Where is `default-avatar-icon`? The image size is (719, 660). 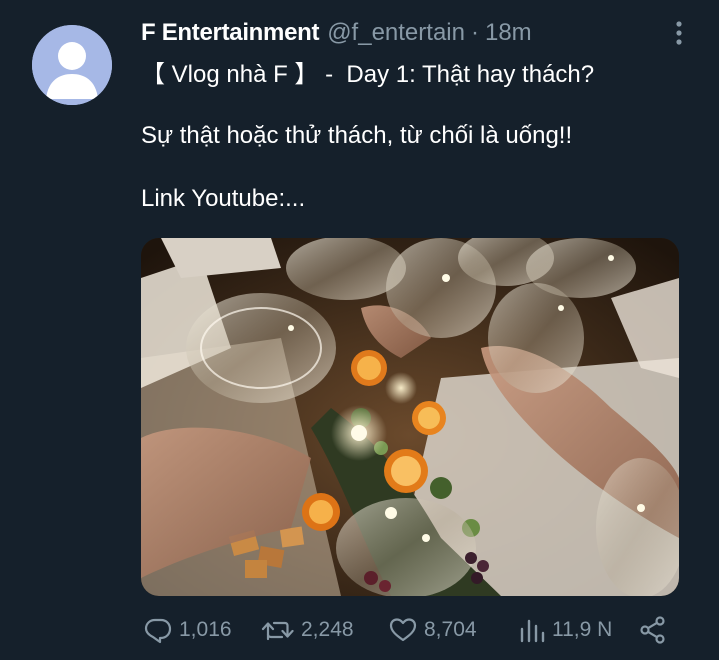
default-avatar-icon is located at coordinates (72, 65).